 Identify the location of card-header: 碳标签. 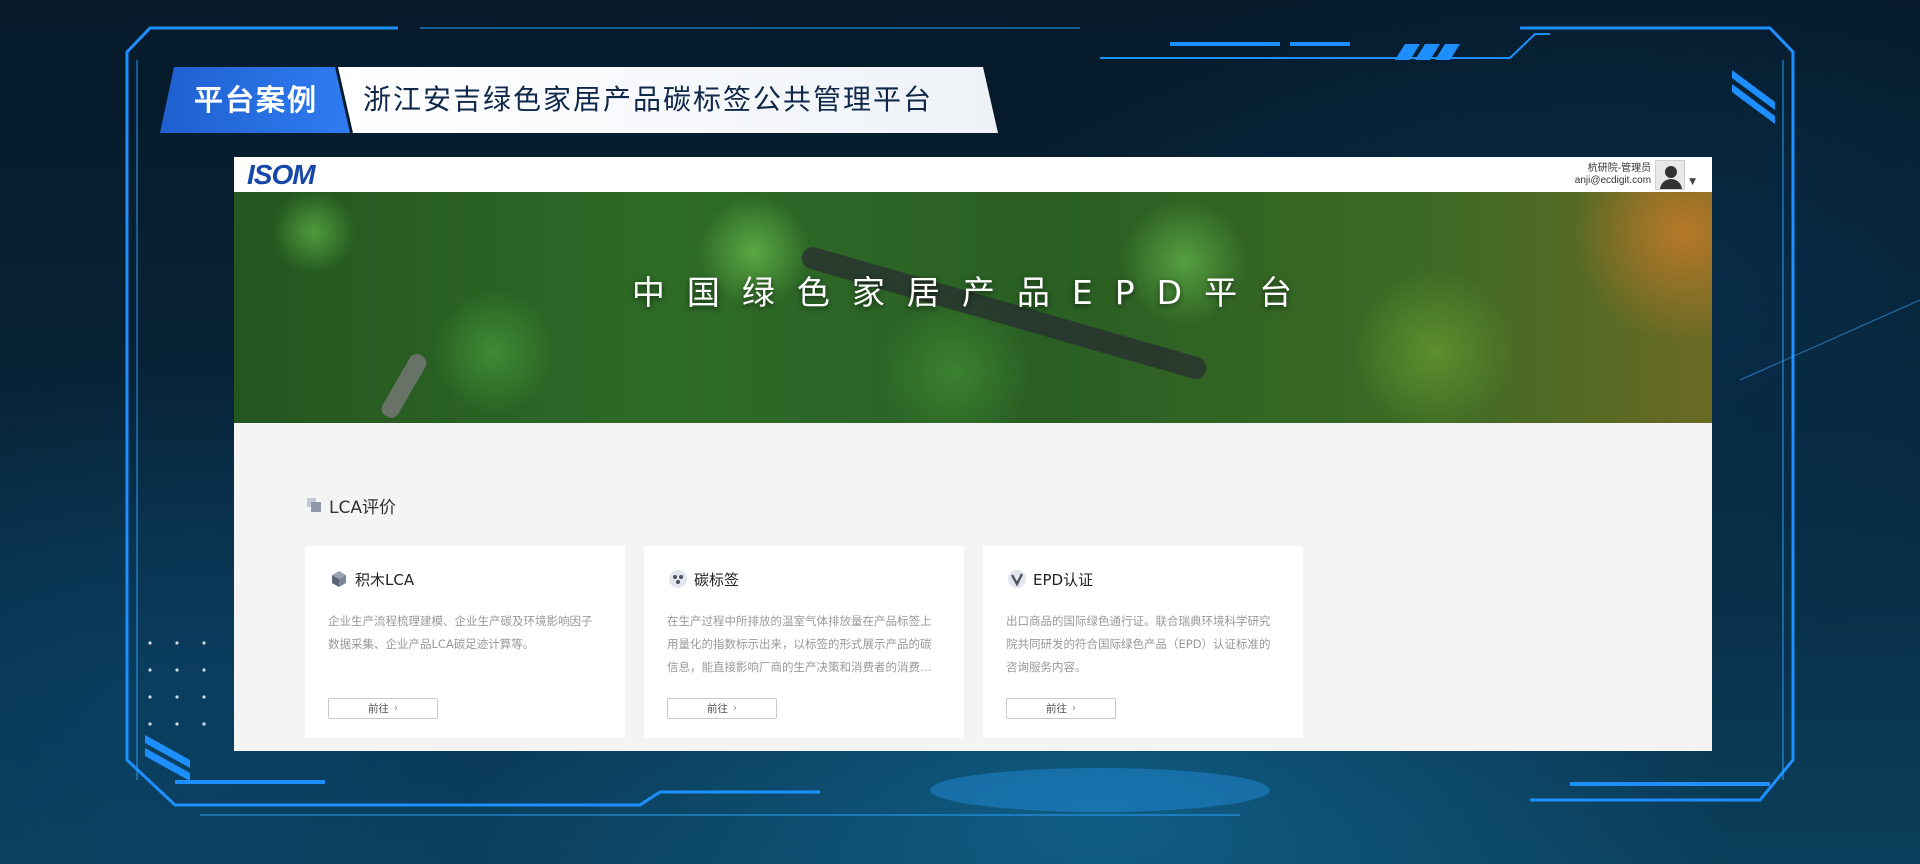
(703, 579).